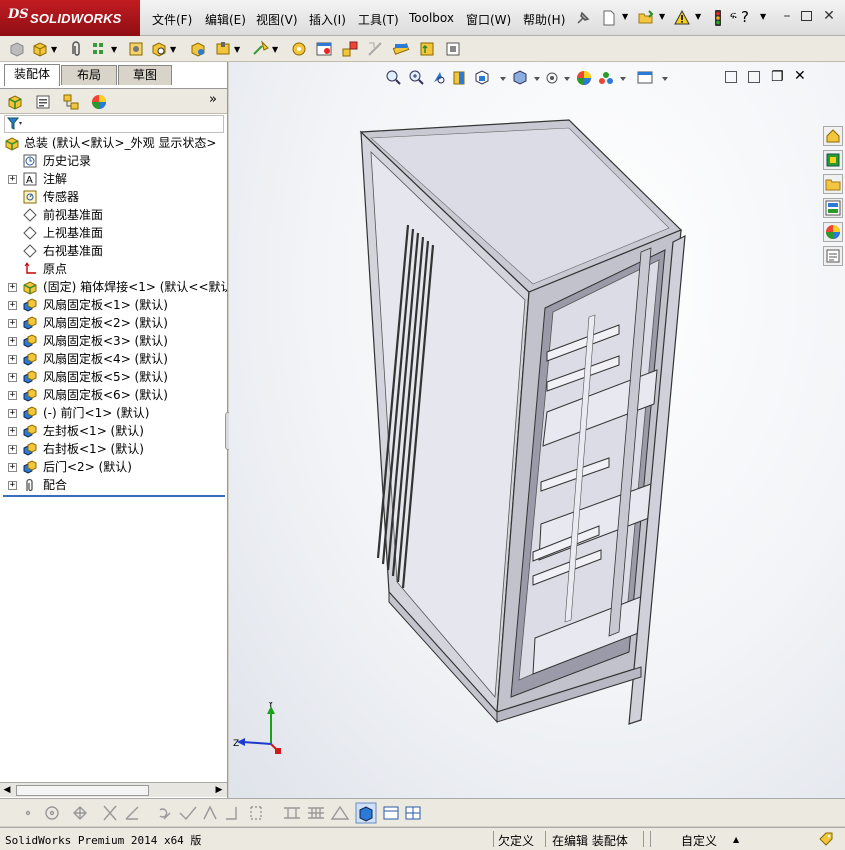  Describe the element at coordinates (350, 49) in the screenshot. I see `exploded-view-icon` at that location.